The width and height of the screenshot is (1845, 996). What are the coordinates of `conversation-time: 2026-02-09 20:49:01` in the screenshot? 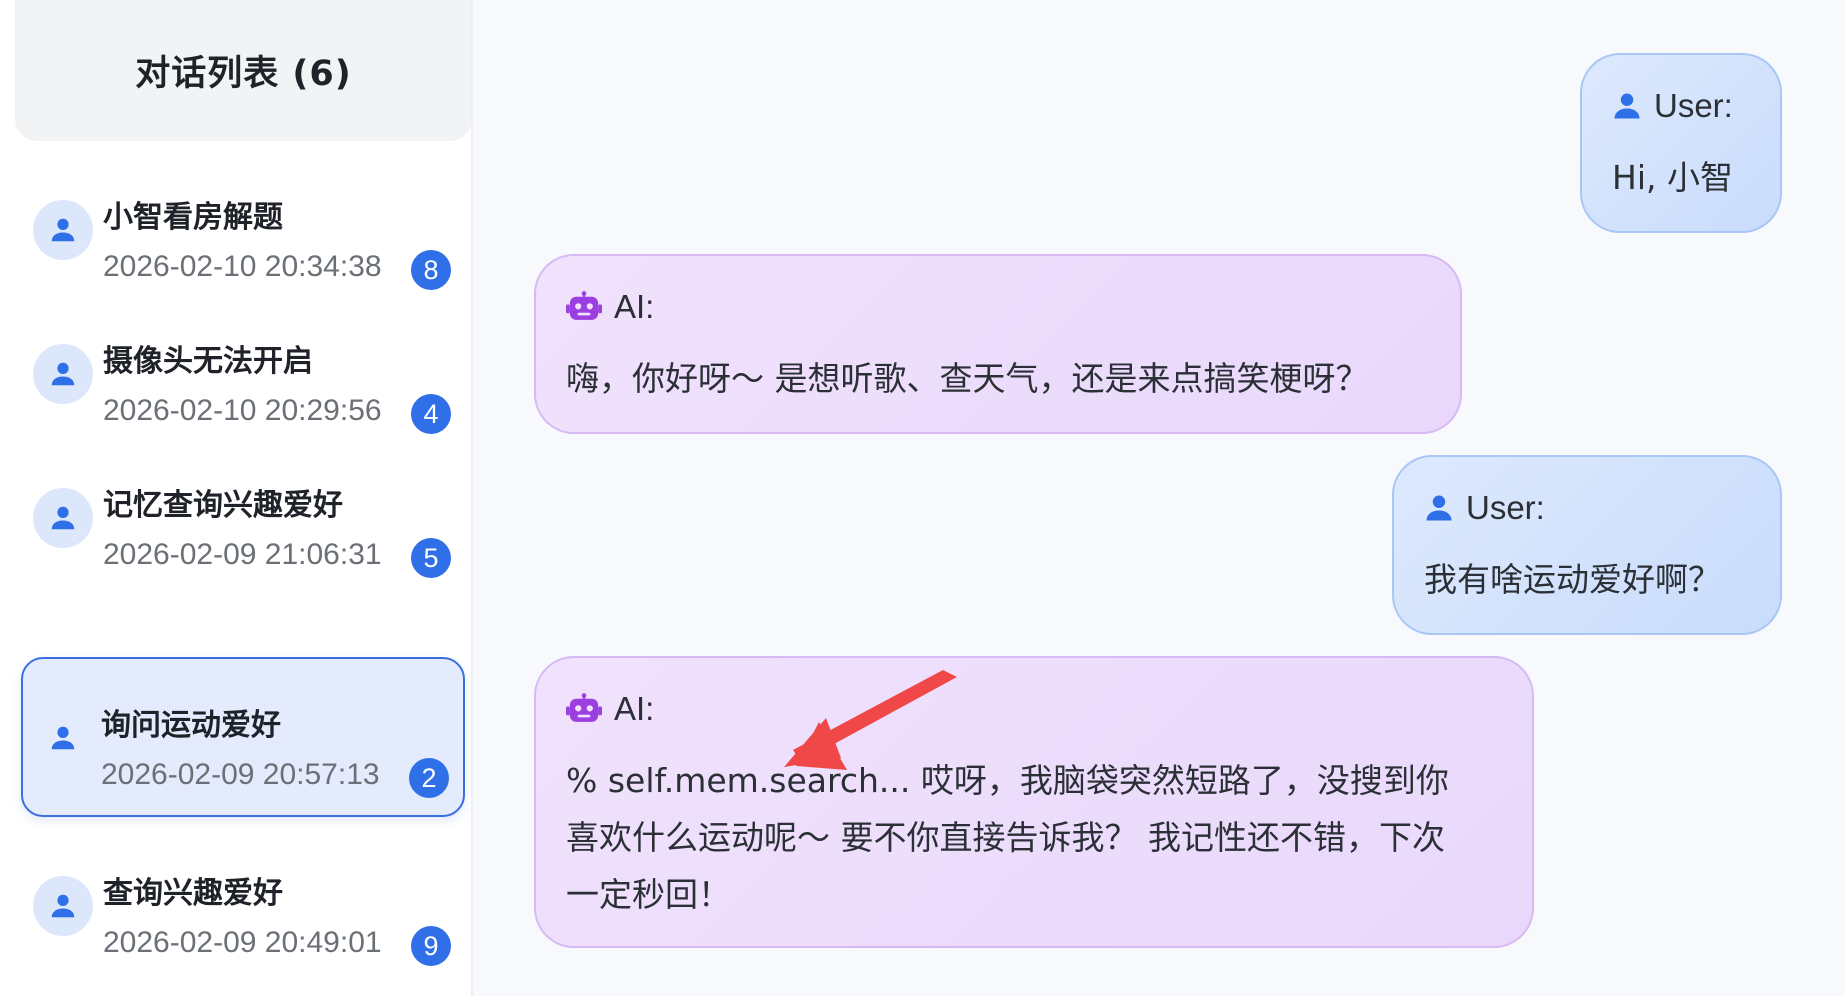 It's located at (242, 942).